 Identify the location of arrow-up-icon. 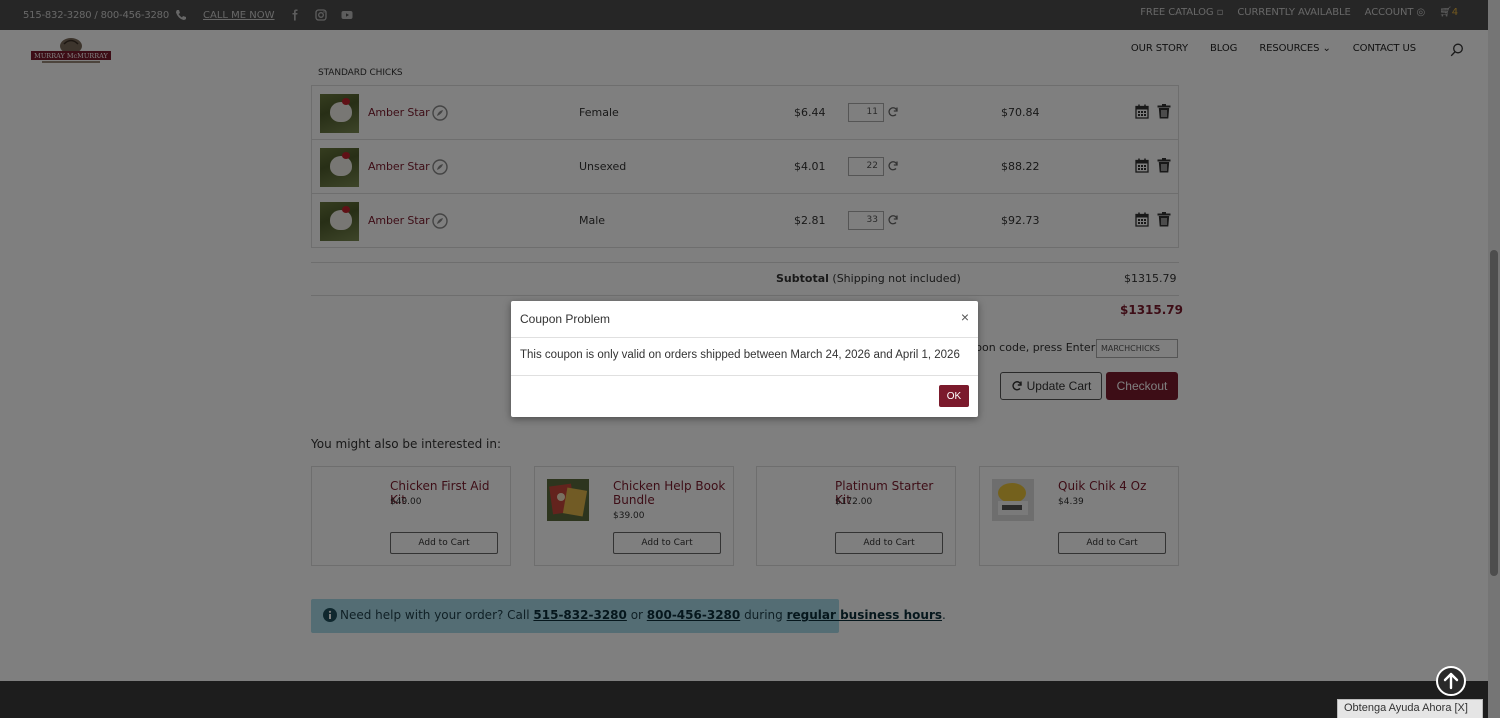
(1451, 681).